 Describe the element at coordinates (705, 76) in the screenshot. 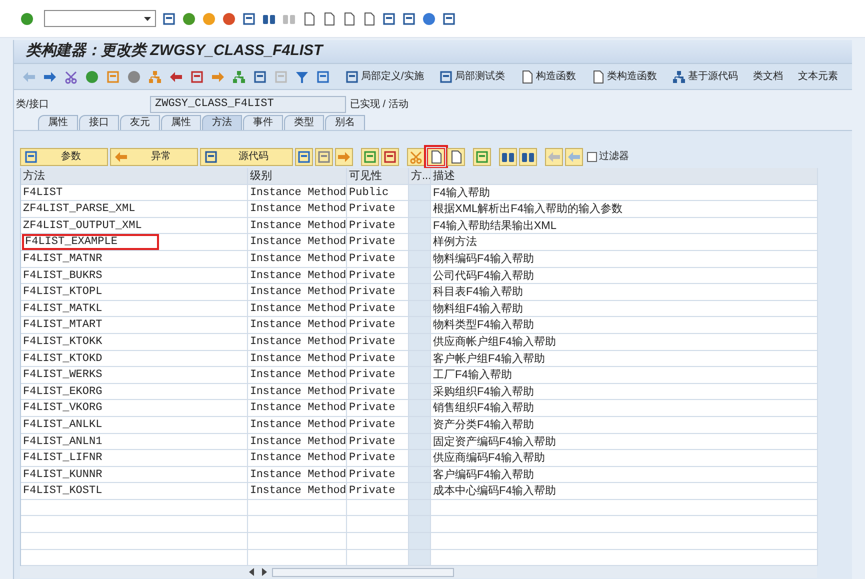

I see `toolbar-button: 基于源代码` at that location.